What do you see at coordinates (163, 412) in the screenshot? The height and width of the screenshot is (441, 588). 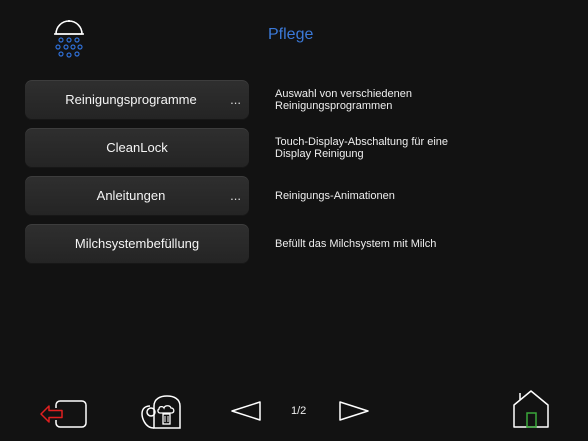 I see `cup-steam-icon` at bounding box center [163, 412].